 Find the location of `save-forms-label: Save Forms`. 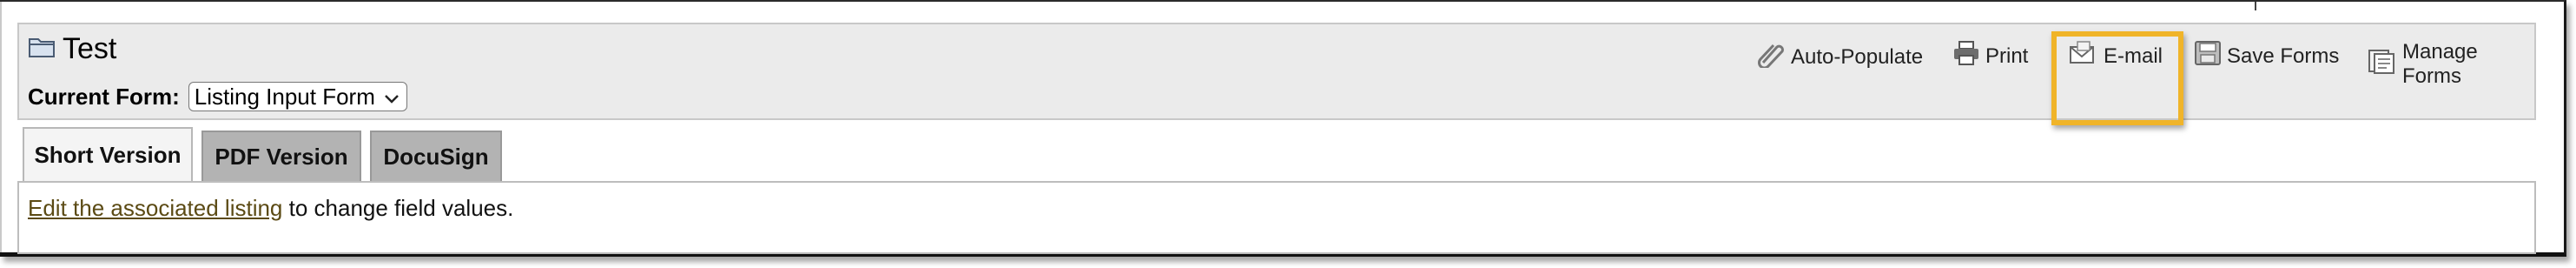

save-forms-label: Save Forms is located at coordinates (2283, 56).